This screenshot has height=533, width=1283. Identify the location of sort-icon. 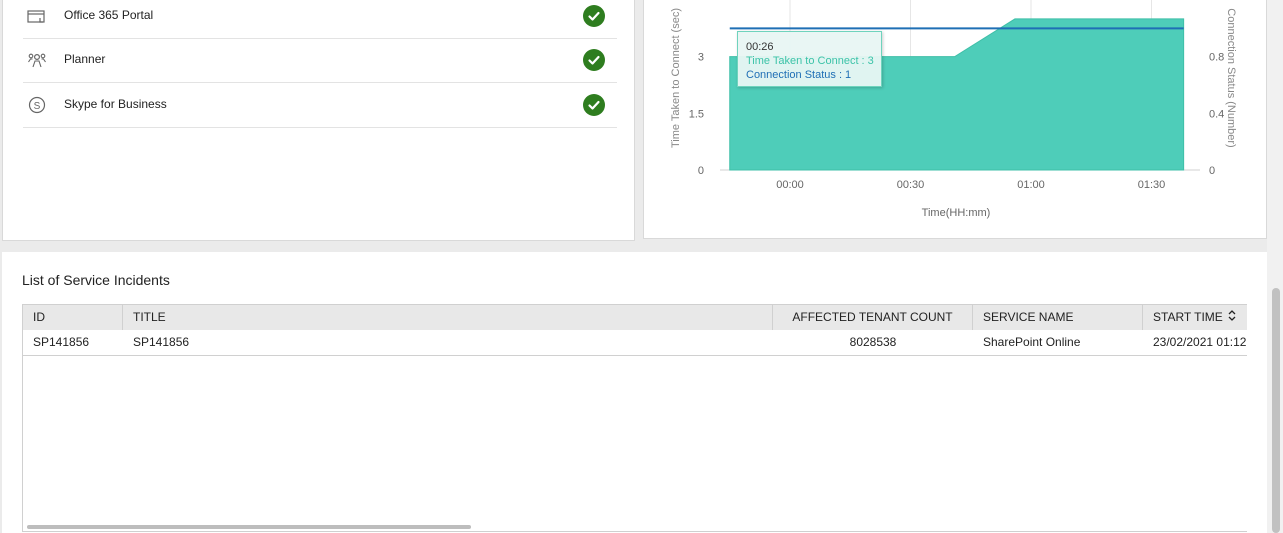
(1232, 317).